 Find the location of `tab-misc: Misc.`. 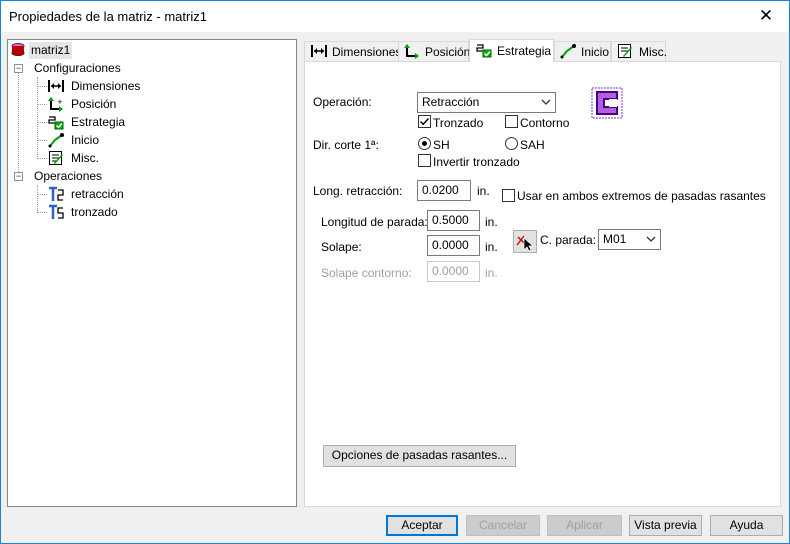

tab-misc: Misc. is located at coordinates (639, 51).